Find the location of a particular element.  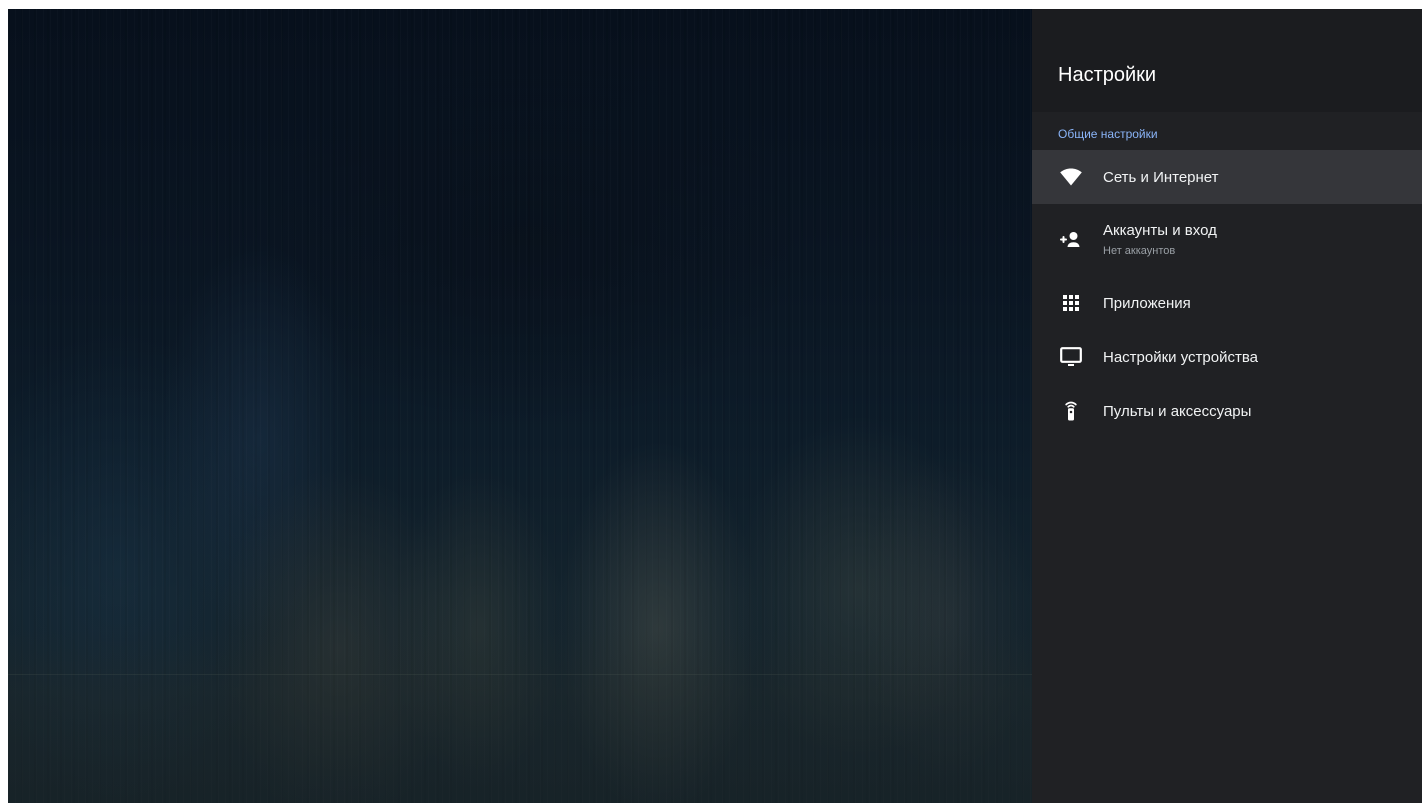

tv-icon is located at coordinates (1071, 357).